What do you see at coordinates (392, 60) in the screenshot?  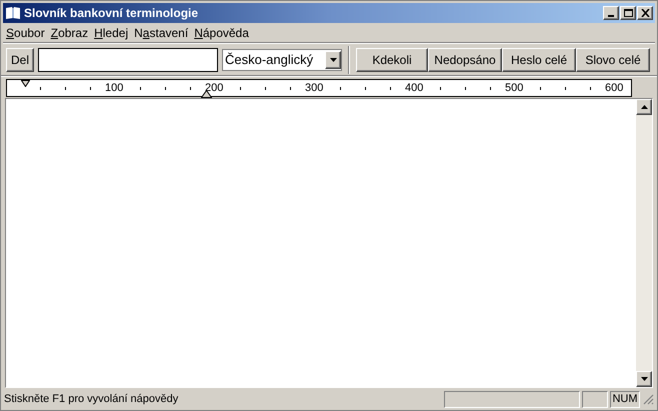 I see `mode-button: Kdekoli` at bounding box center [392, 60].